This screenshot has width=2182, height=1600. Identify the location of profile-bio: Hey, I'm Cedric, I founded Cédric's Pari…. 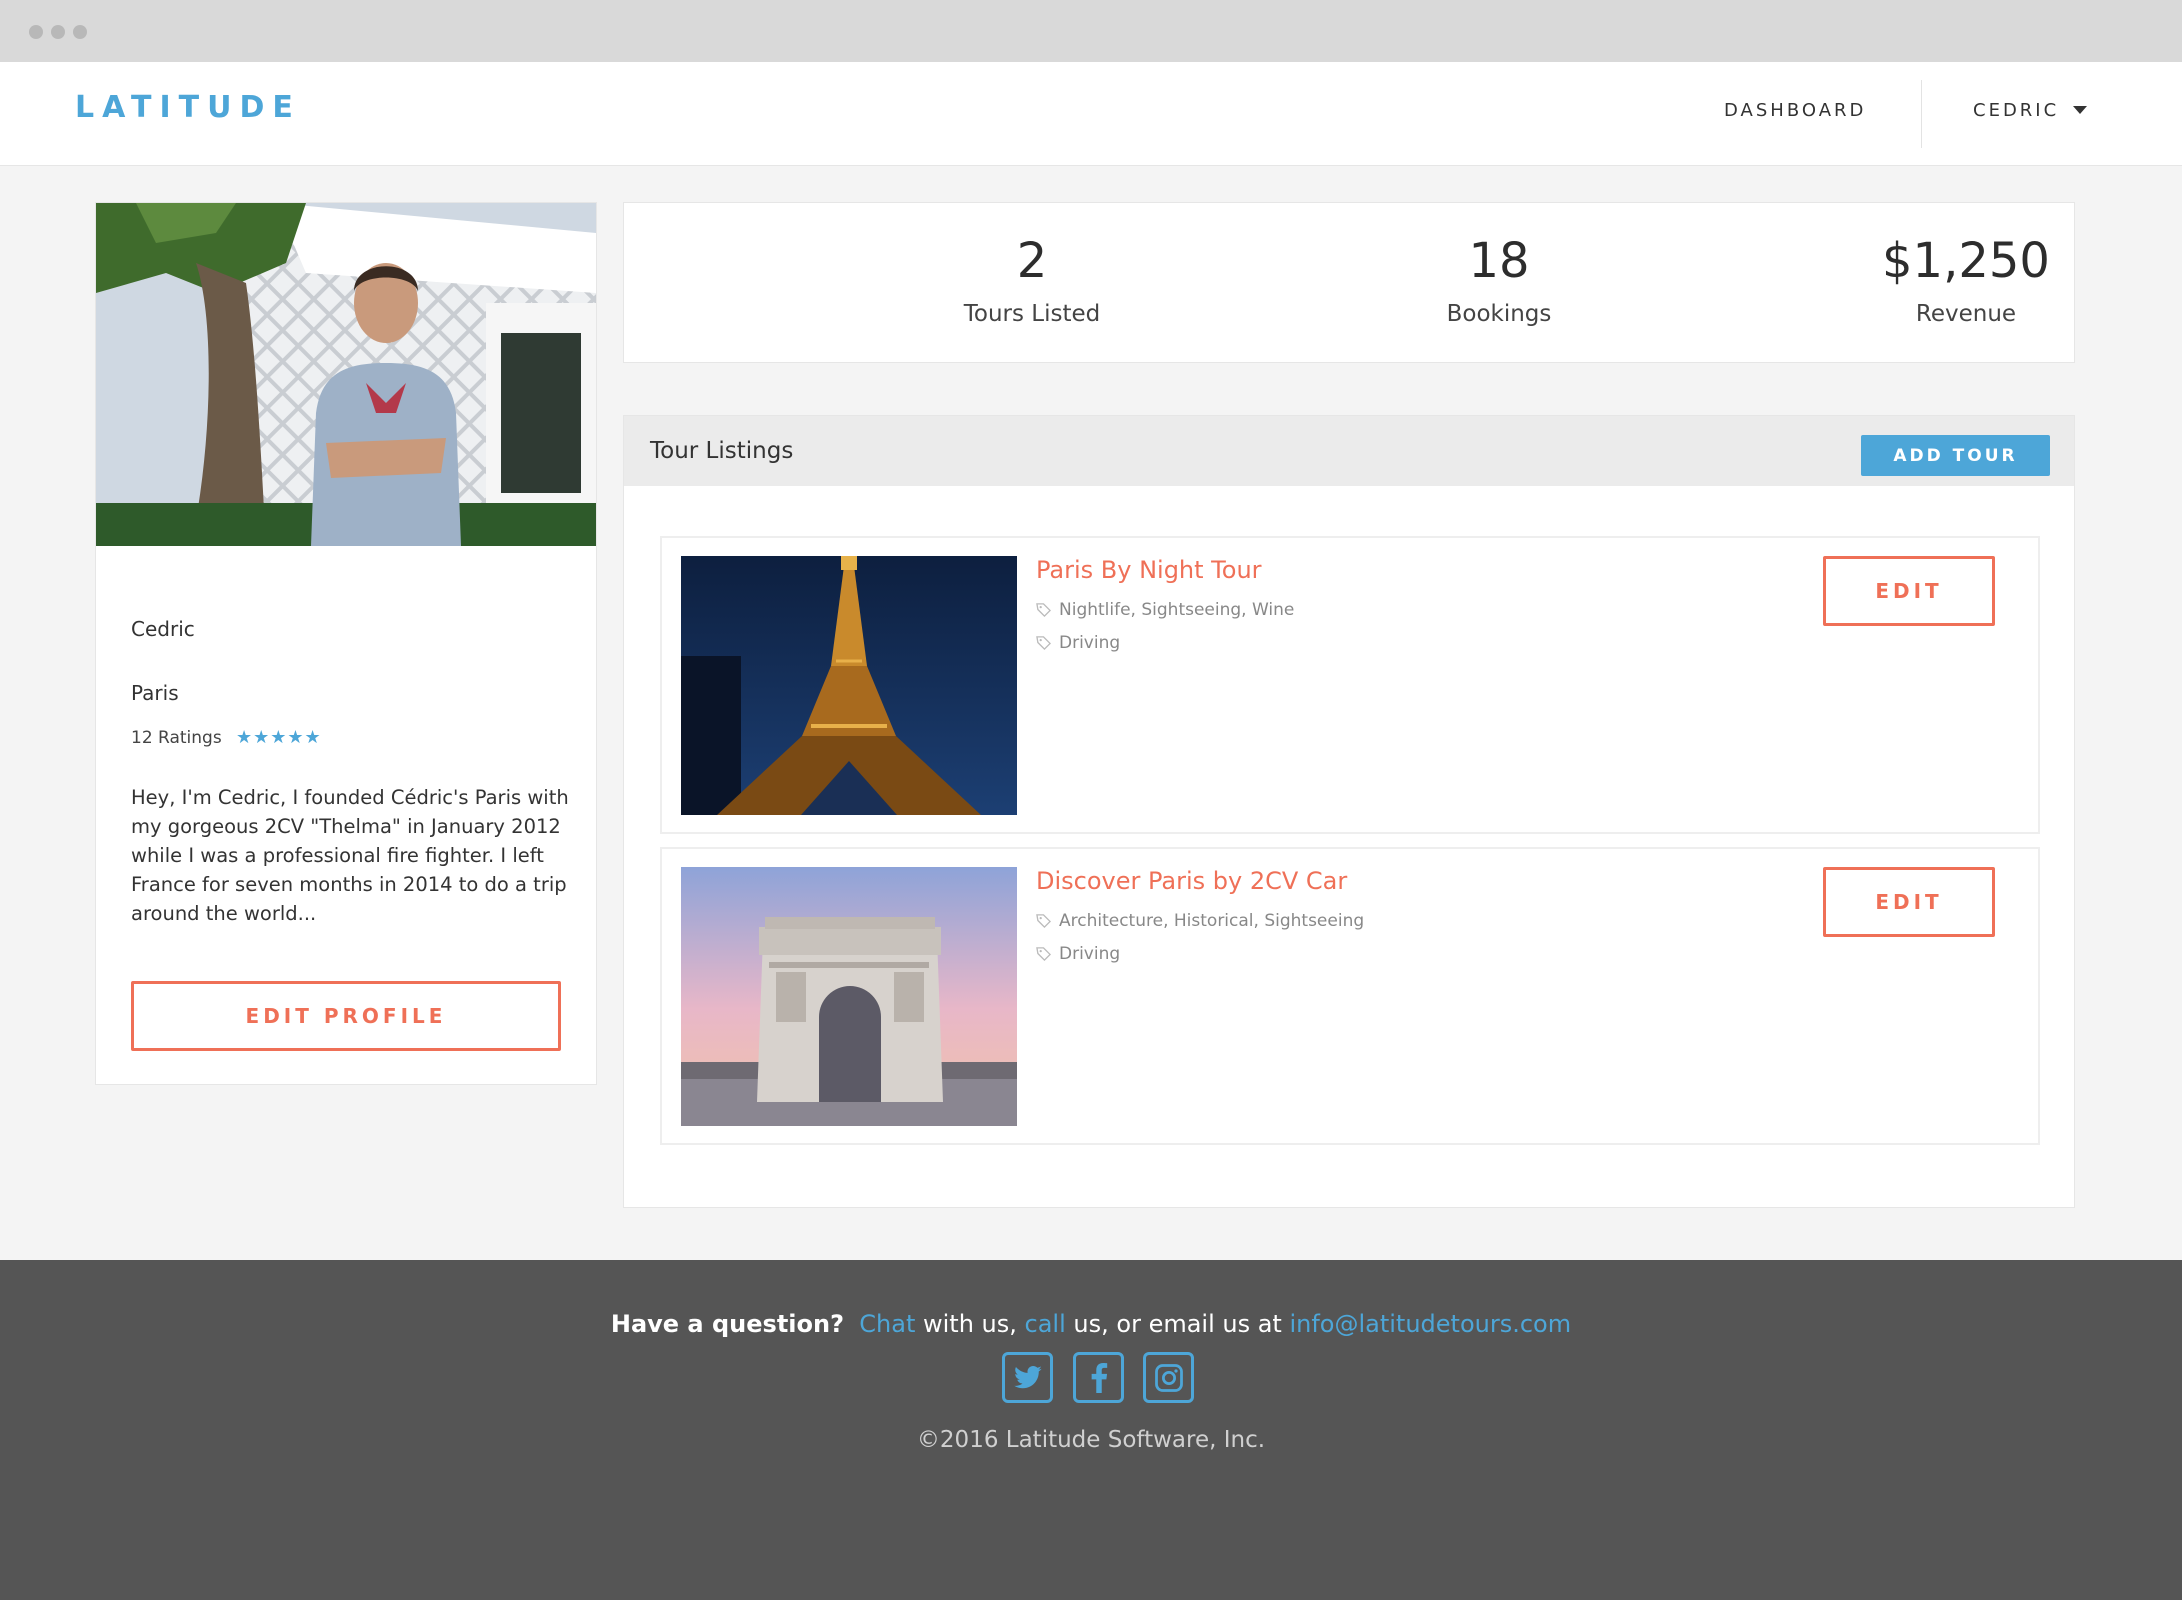
(350, 855).